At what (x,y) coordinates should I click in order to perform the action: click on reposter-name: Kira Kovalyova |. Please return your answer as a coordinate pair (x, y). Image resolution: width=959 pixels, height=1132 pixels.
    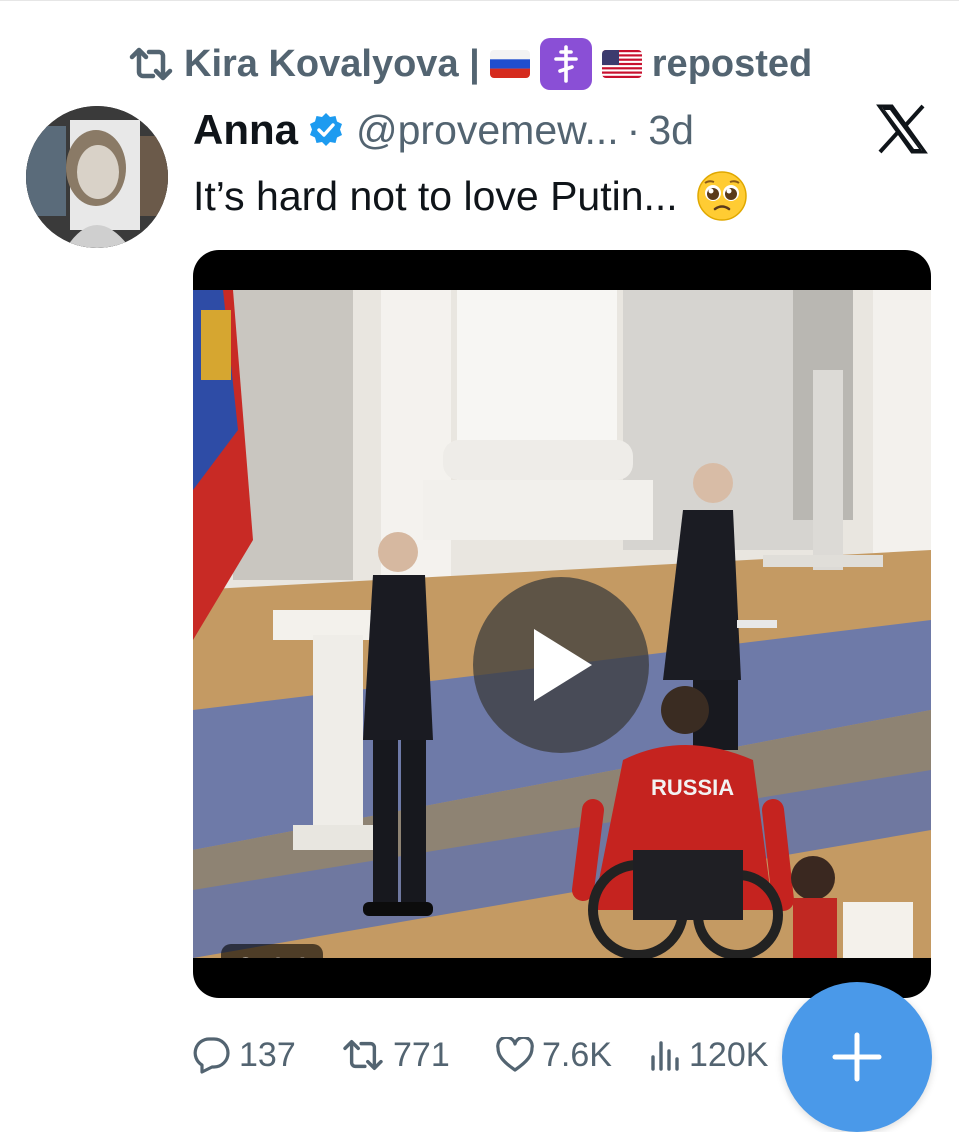
    Looking at the image, I should click on (332, 64).